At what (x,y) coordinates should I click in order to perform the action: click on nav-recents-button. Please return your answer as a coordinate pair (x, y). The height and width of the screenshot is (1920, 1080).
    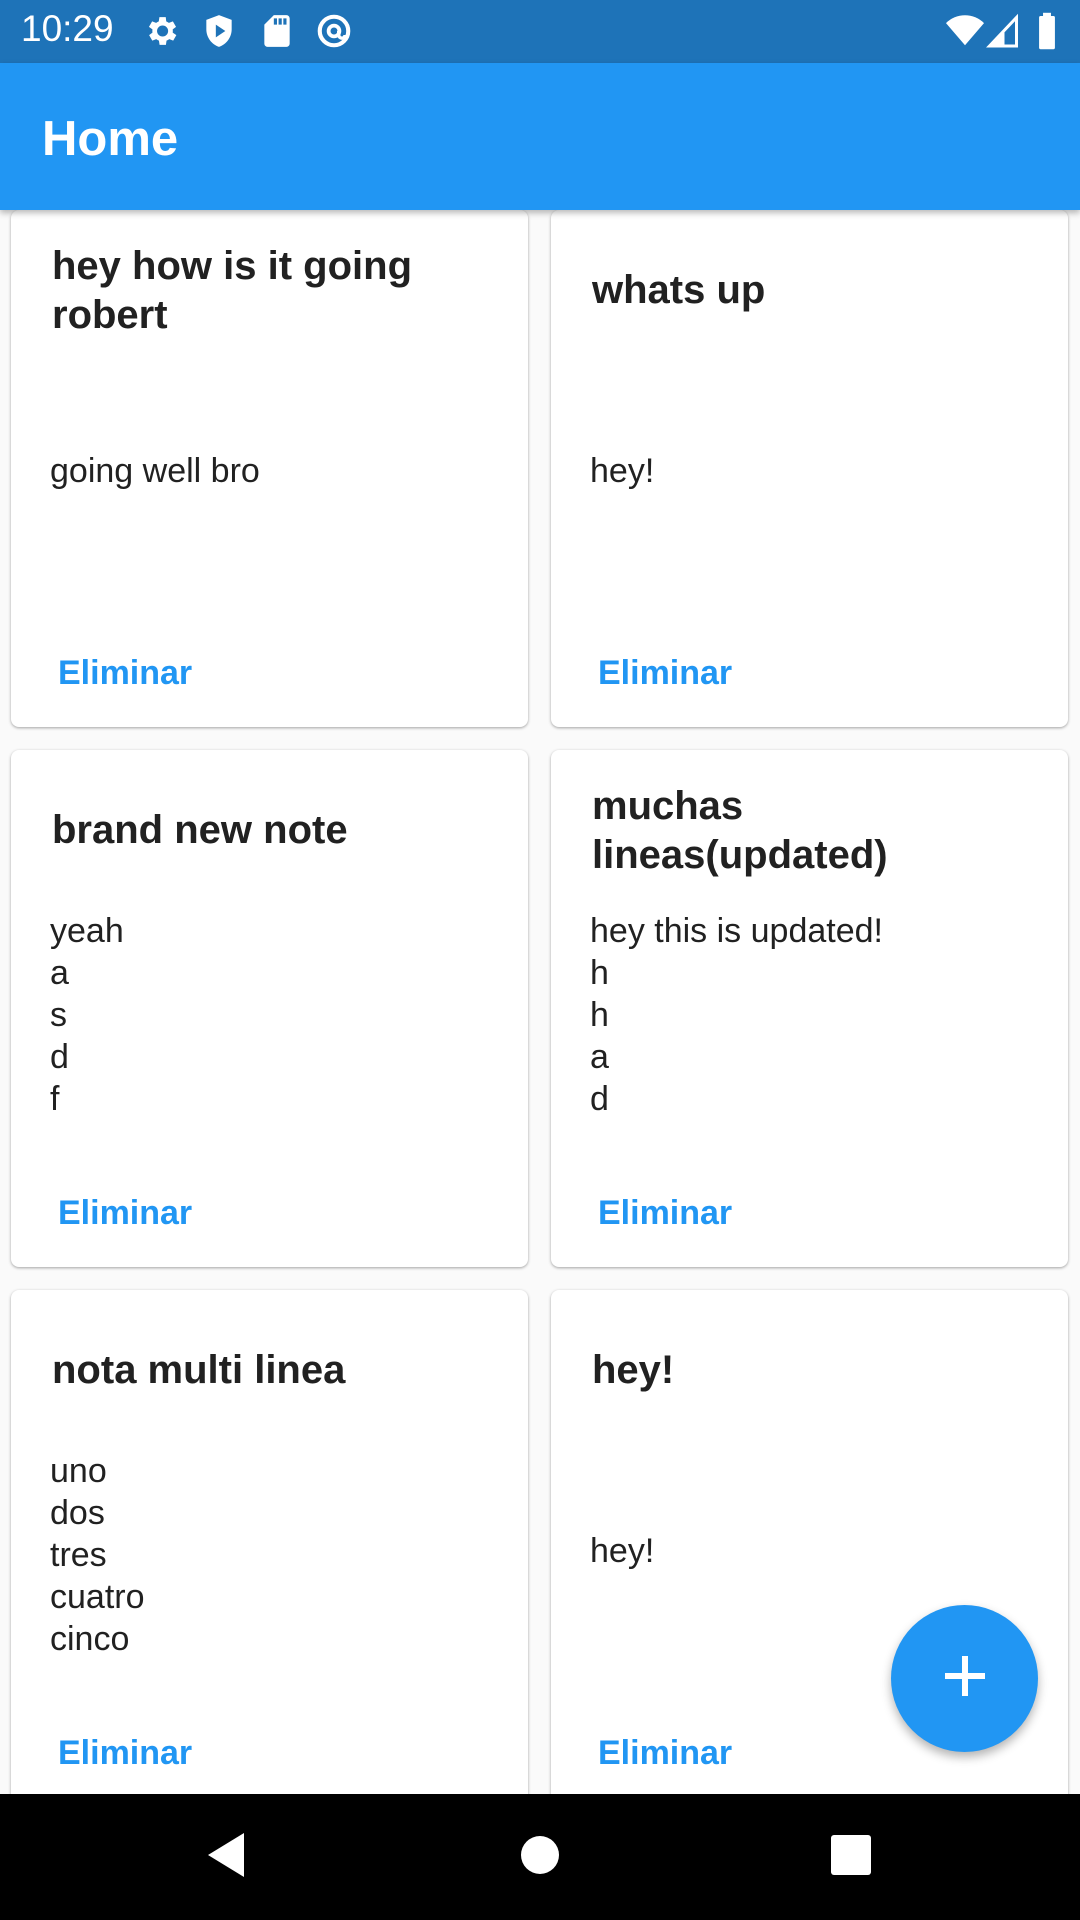
    Looking at the image, I should click on (851, 1857).